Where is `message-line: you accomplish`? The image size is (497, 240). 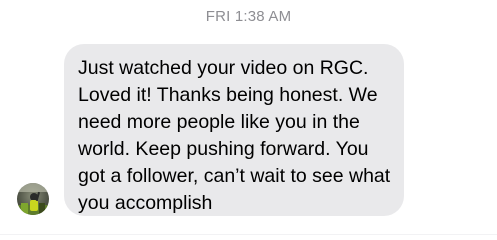
message-line: you accomplish is located at coordinates (145, 203).